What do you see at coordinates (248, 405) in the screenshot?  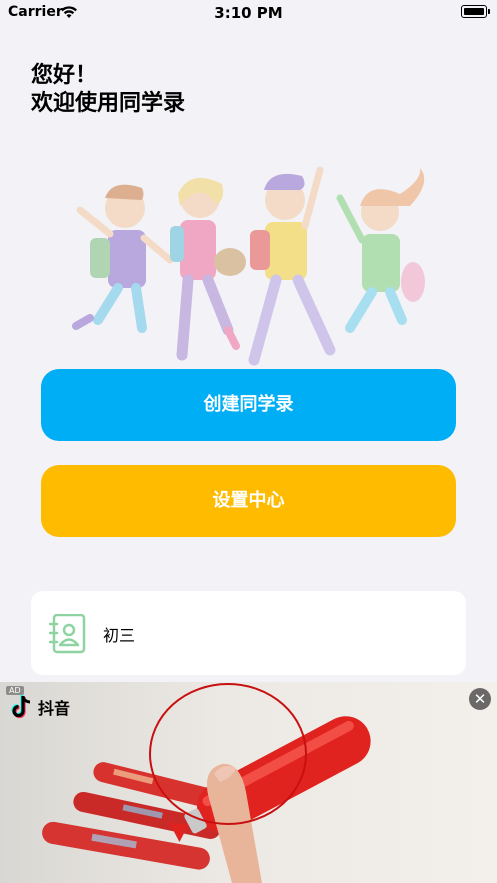 I see `create-yearbook-button: 创建同学录` at bounding box center [248, 405].